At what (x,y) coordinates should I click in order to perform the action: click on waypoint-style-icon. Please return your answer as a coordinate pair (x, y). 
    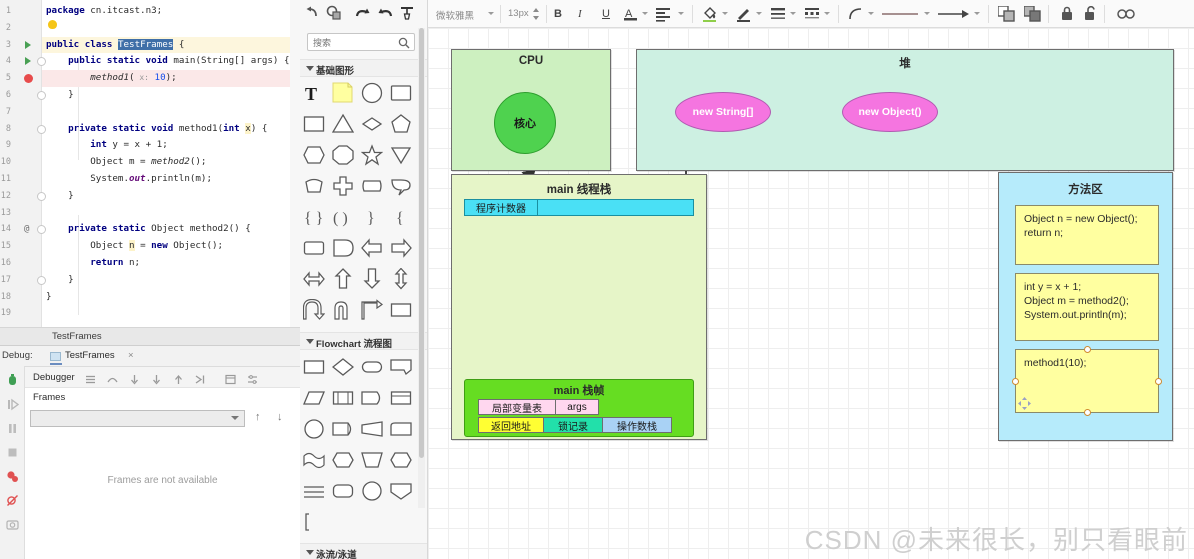
    Looking at the image, I should click on (856, 14).